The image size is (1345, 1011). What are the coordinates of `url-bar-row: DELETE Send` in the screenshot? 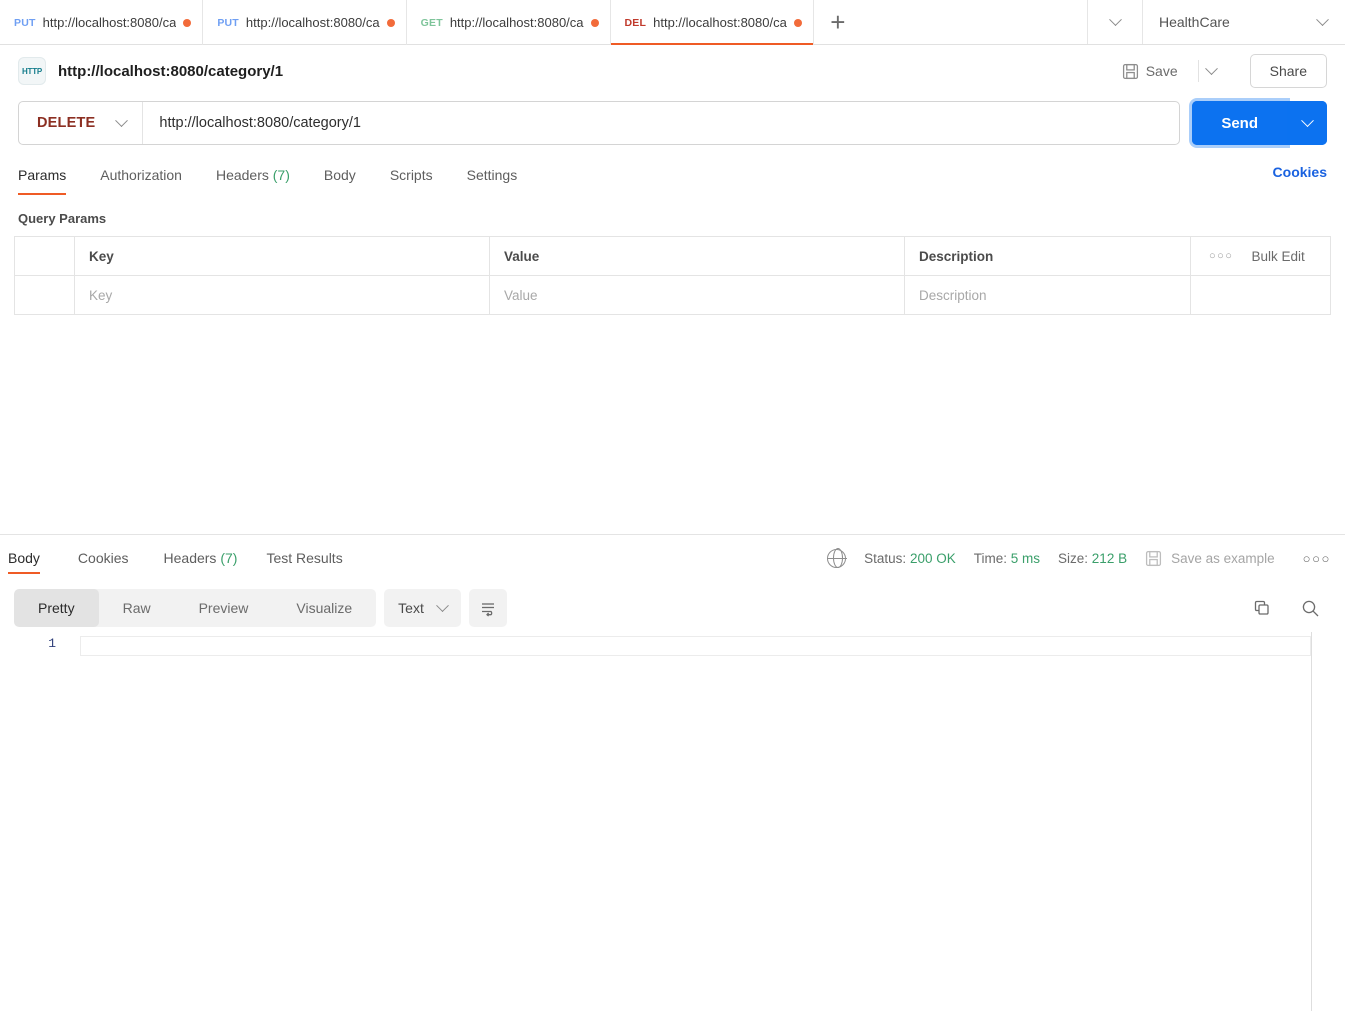 It's located at (672, 123).